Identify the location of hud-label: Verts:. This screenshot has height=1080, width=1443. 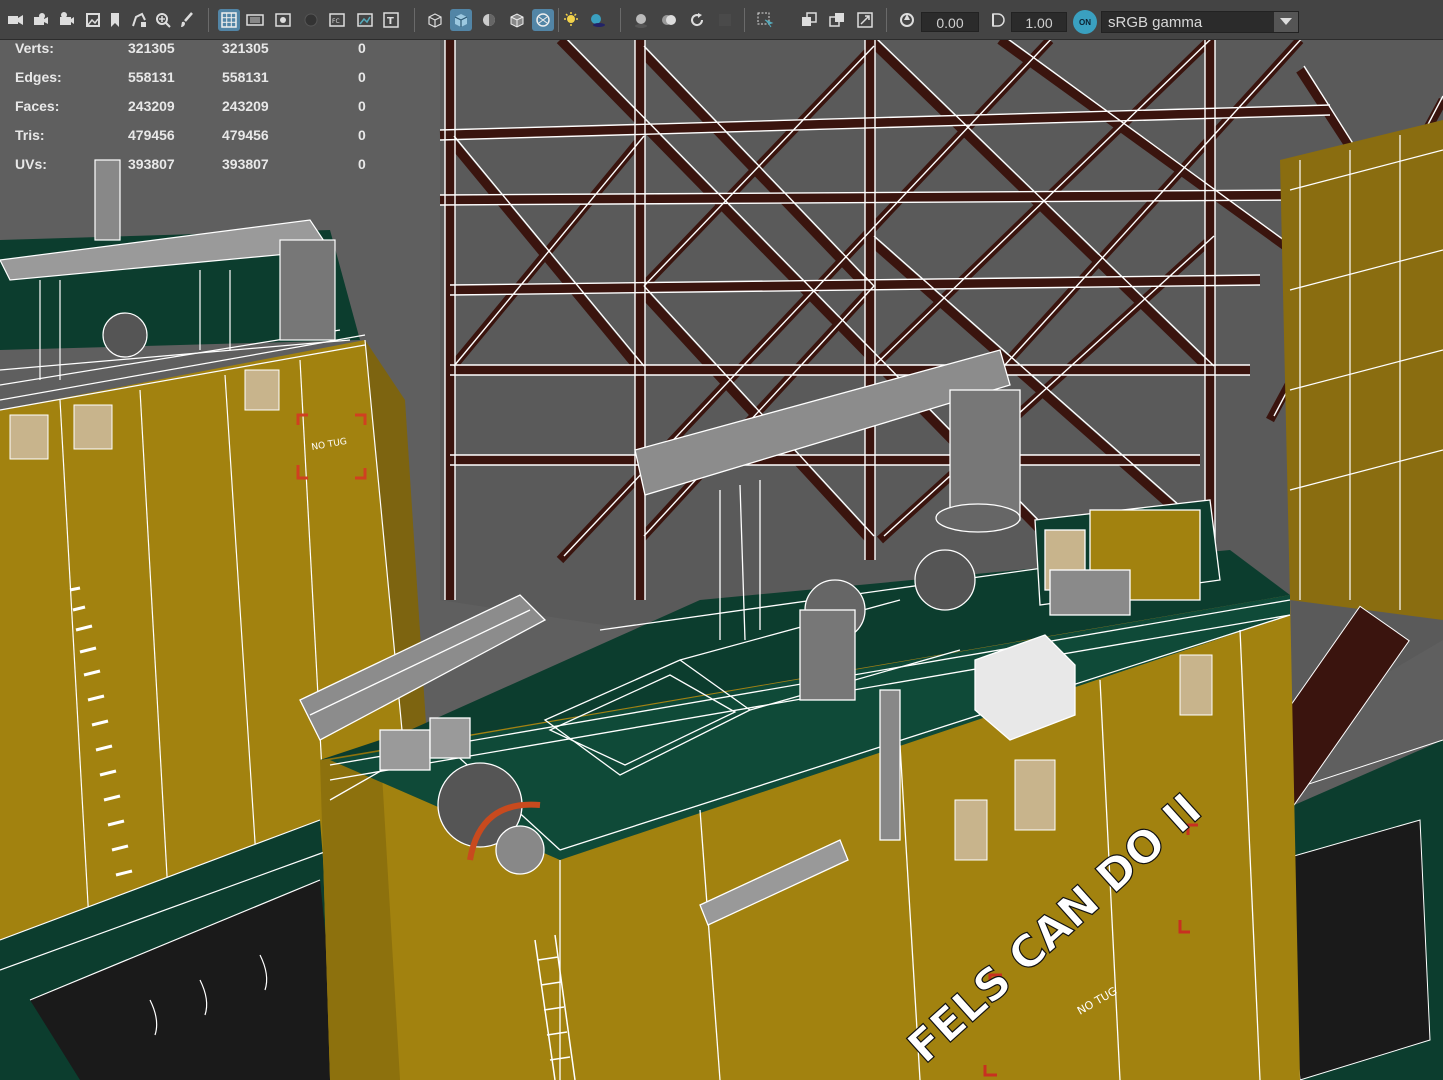
(34, 48).